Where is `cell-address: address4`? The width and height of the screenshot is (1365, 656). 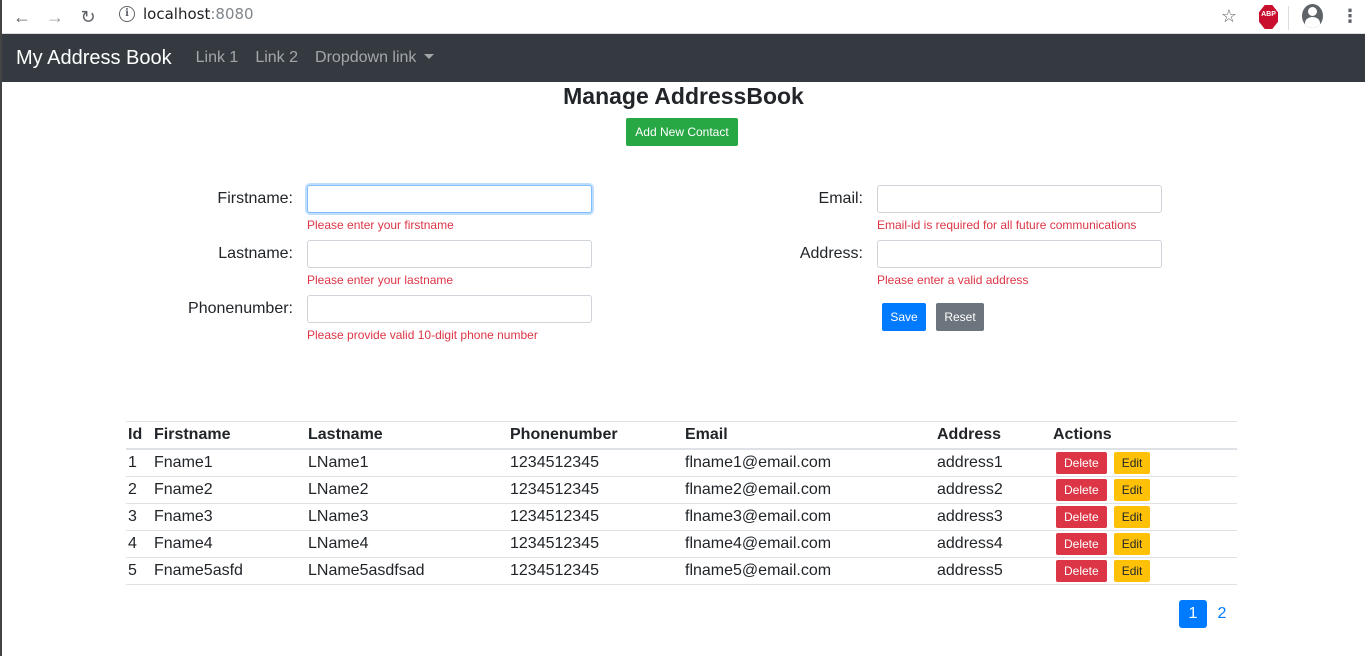 cell-address: address4 is located at coordinates (993, 544).